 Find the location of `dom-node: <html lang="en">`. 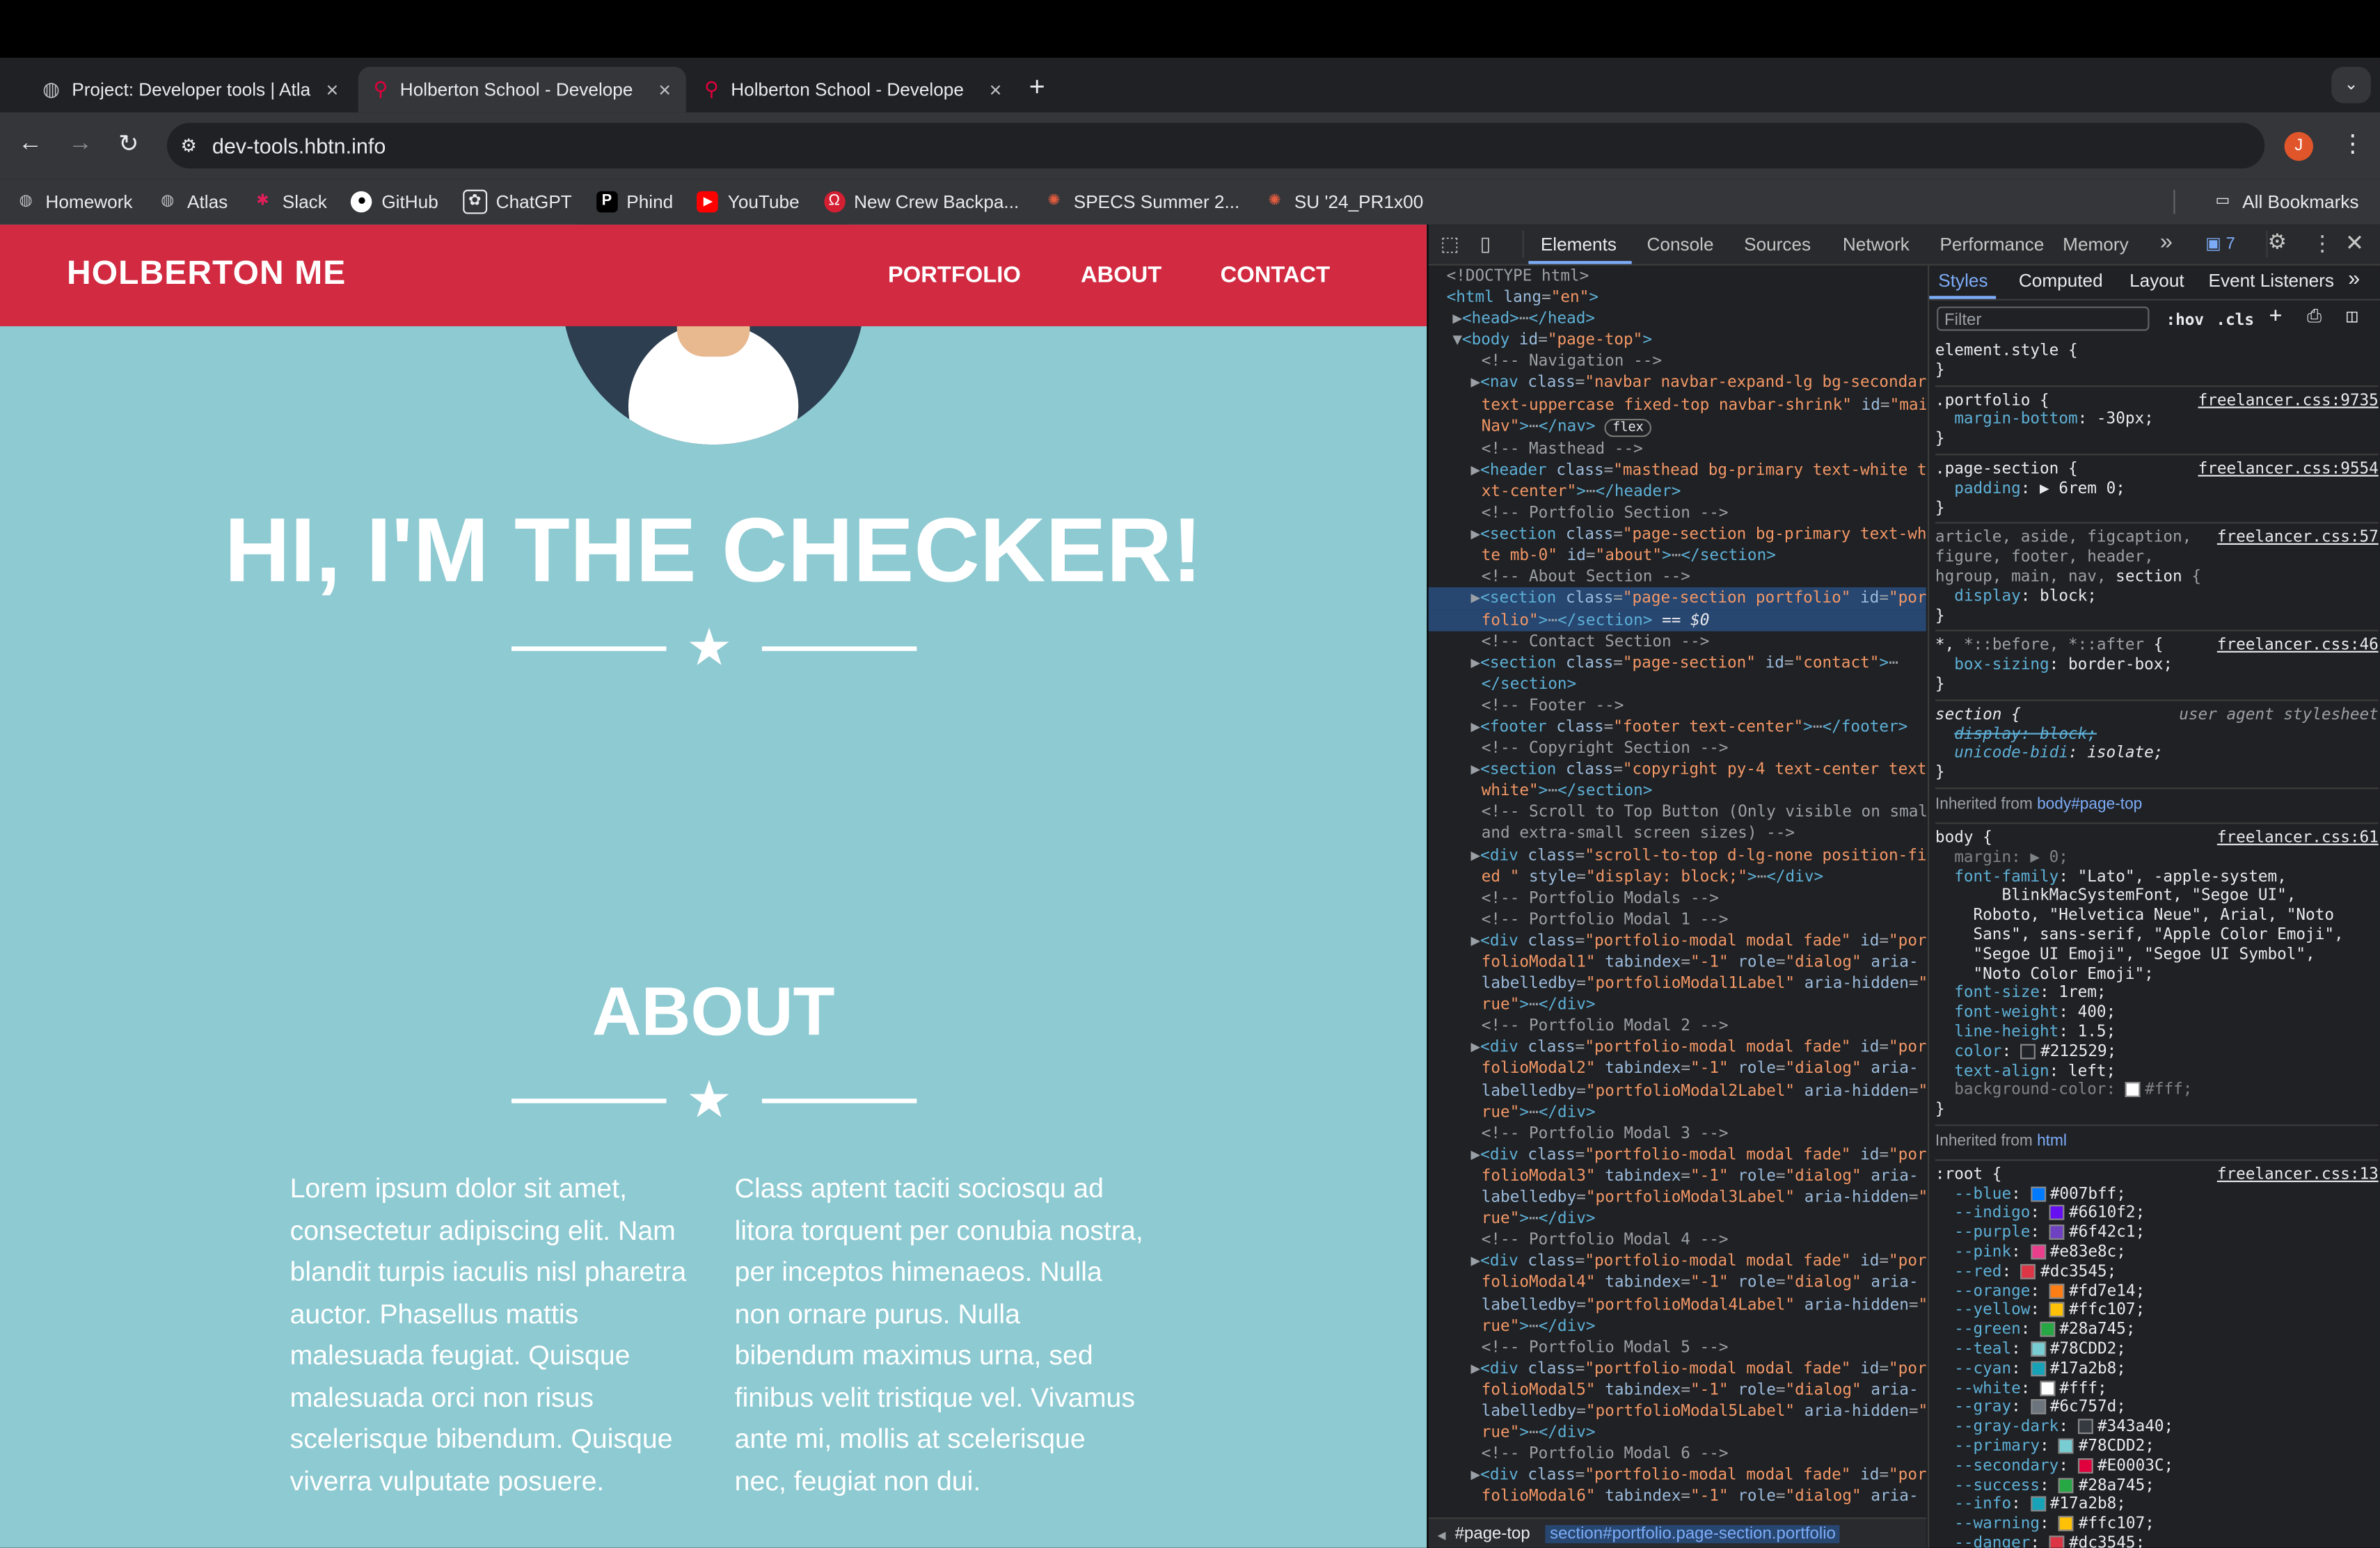

dom-node: <html lang="en"> is located at coordinates (1677, 297).